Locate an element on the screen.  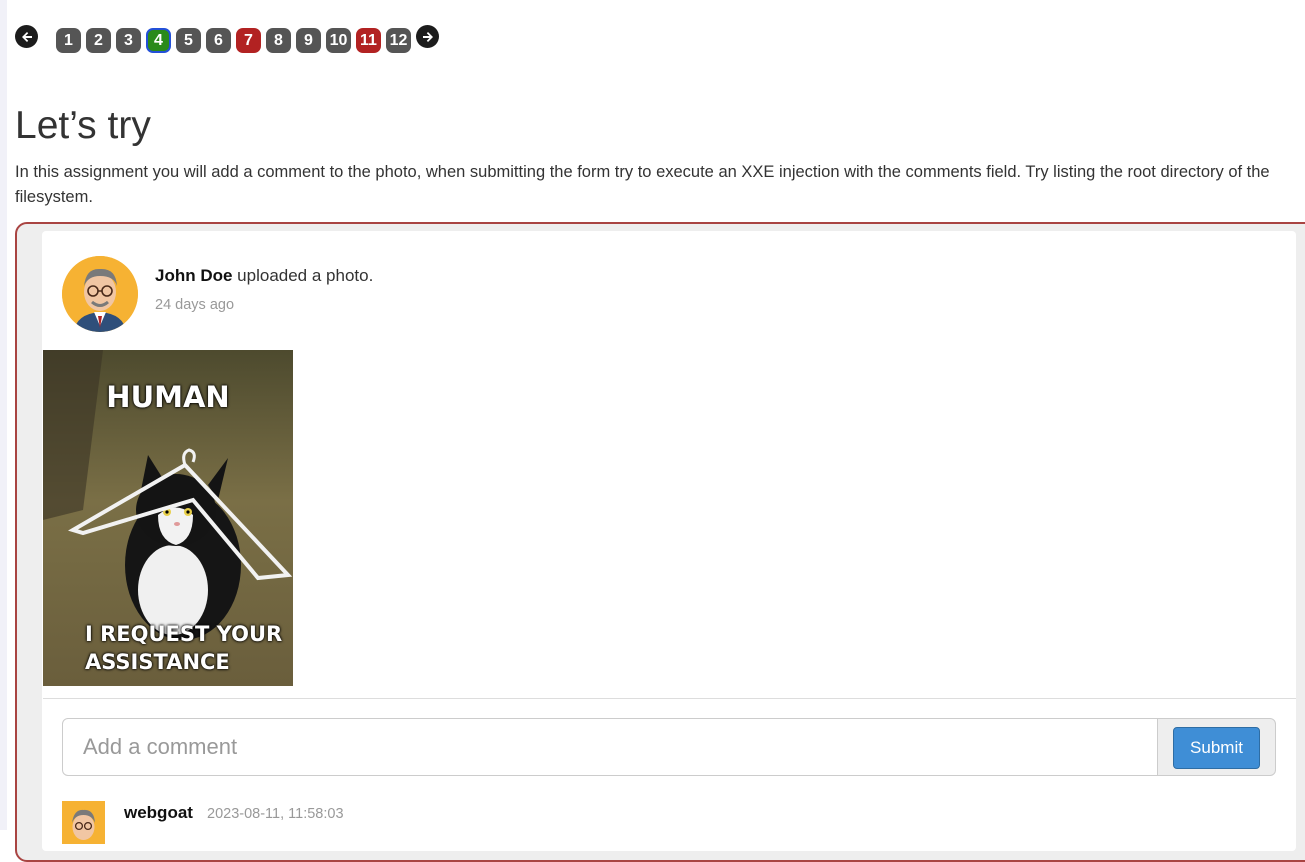
arrow-left-icon is located at coordinates (26, 36).